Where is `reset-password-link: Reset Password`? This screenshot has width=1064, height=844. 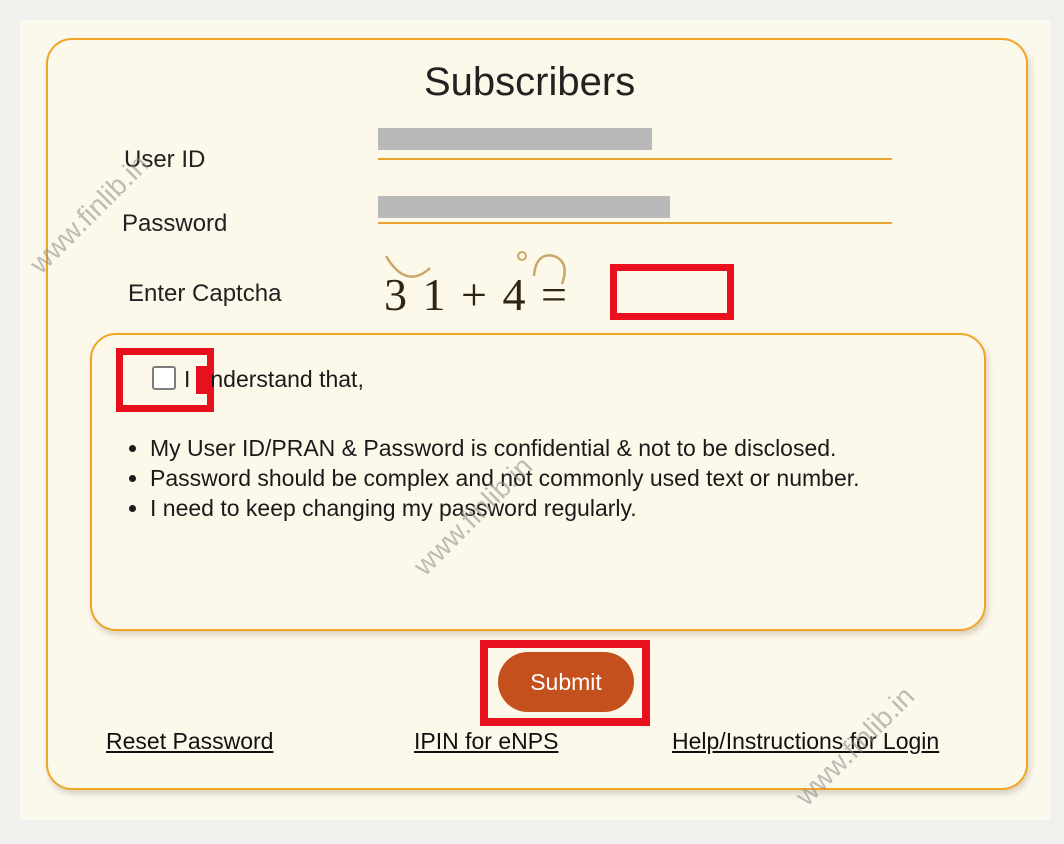 reset-password-link: Reset Password is located at coordinates (189, 741).